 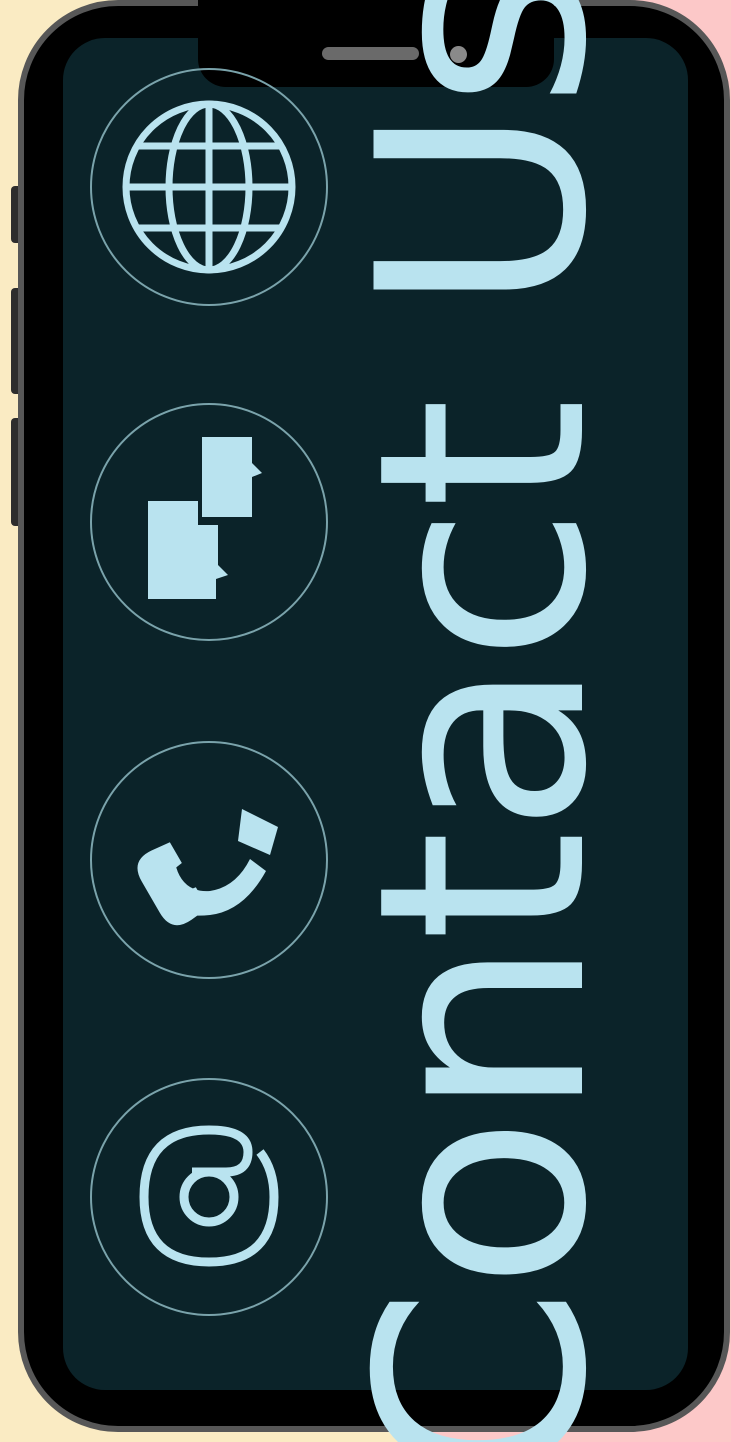 What do you see at coordinates (205, 518) in the screenshot?
I see `chat-icon` at bounding box center [205, 518].